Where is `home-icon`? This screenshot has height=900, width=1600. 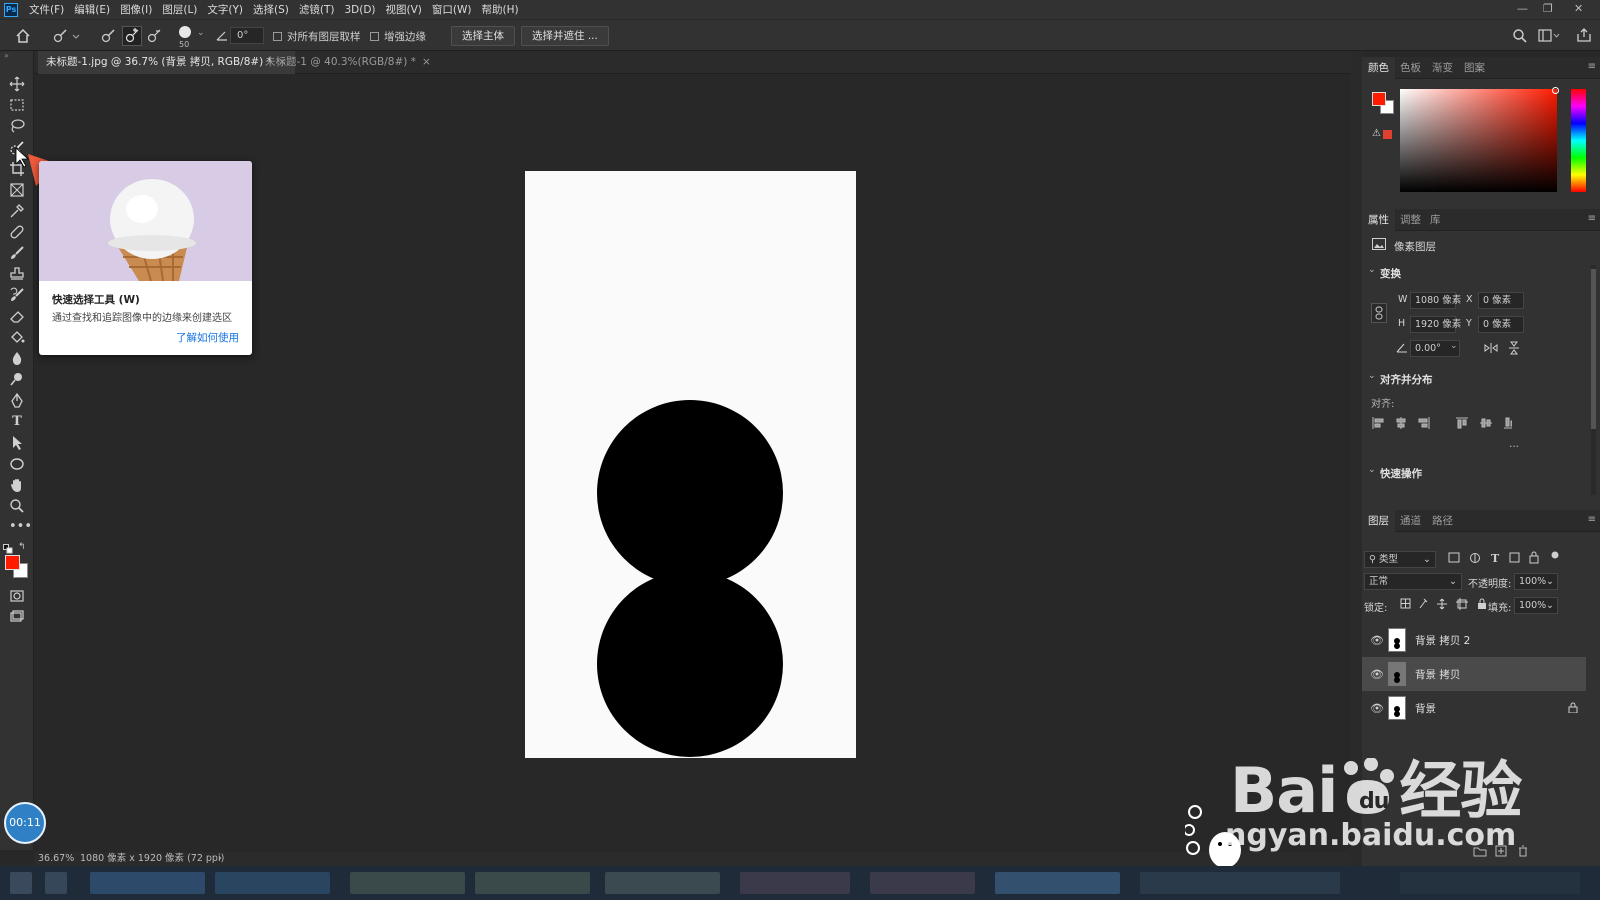 home-icon is located at coordinates (23, 36).